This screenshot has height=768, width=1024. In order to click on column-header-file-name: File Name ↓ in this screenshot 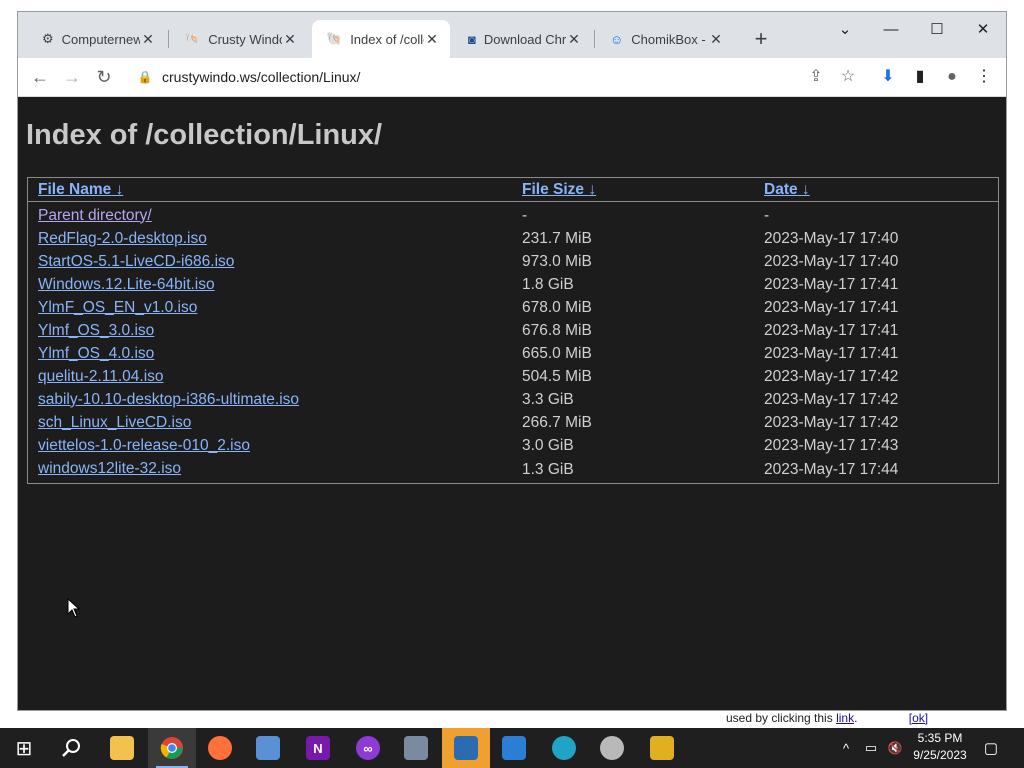, I will do `click(270, 190)`.